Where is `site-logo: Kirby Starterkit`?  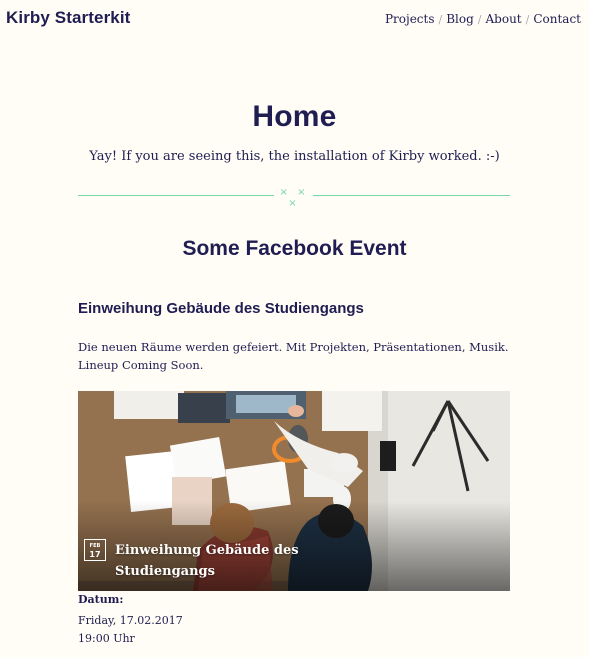
site-logo: Kirby Starterkit is located at coordinates (68, 18).